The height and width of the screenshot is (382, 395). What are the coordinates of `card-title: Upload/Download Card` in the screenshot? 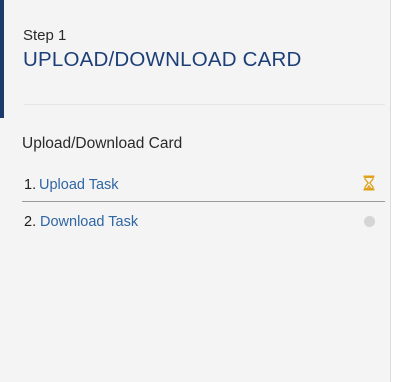 It's located at (102, 143).